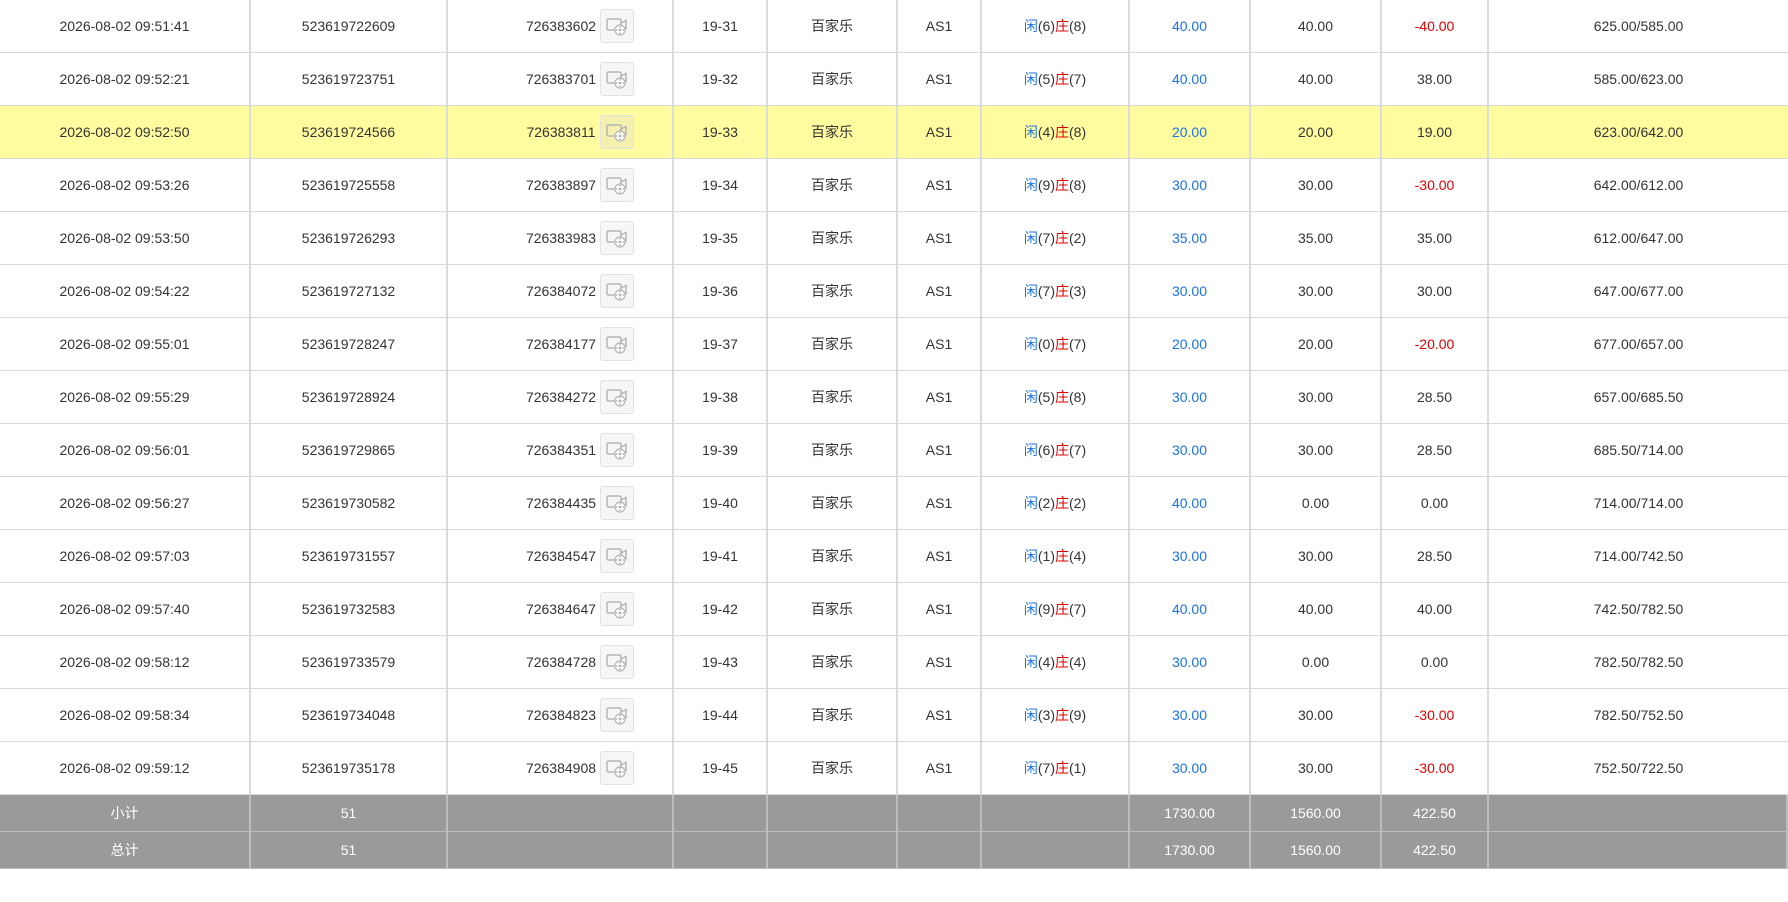 This screenshot has height=902, width=1788. I want to click on player-points: (7), so click(1046, 291).